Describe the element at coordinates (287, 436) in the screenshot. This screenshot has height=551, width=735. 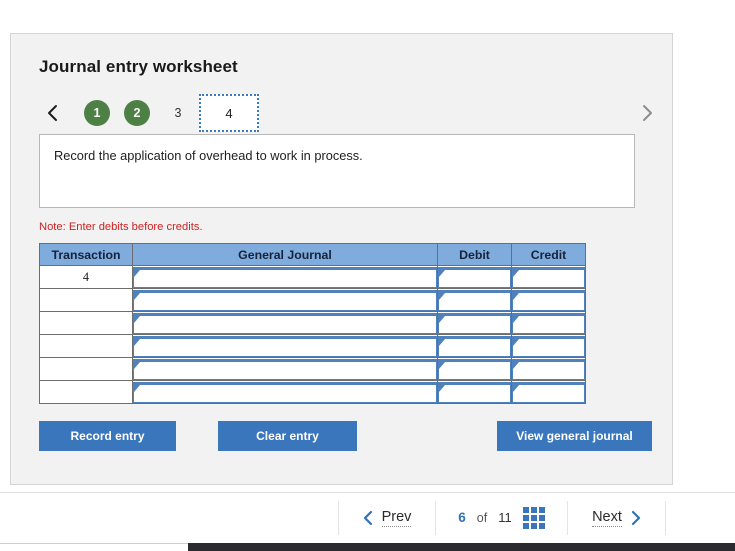
I see `clear-entry-button: Clear entry` at that location.